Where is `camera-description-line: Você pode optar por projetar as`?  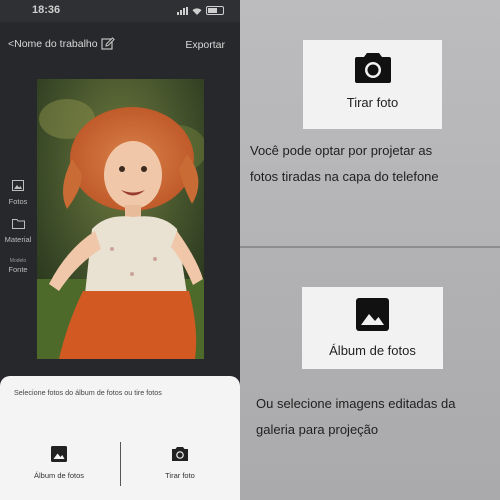
camera-description-line: Você pode optar por projetar as is located at coordinates (341, 150).